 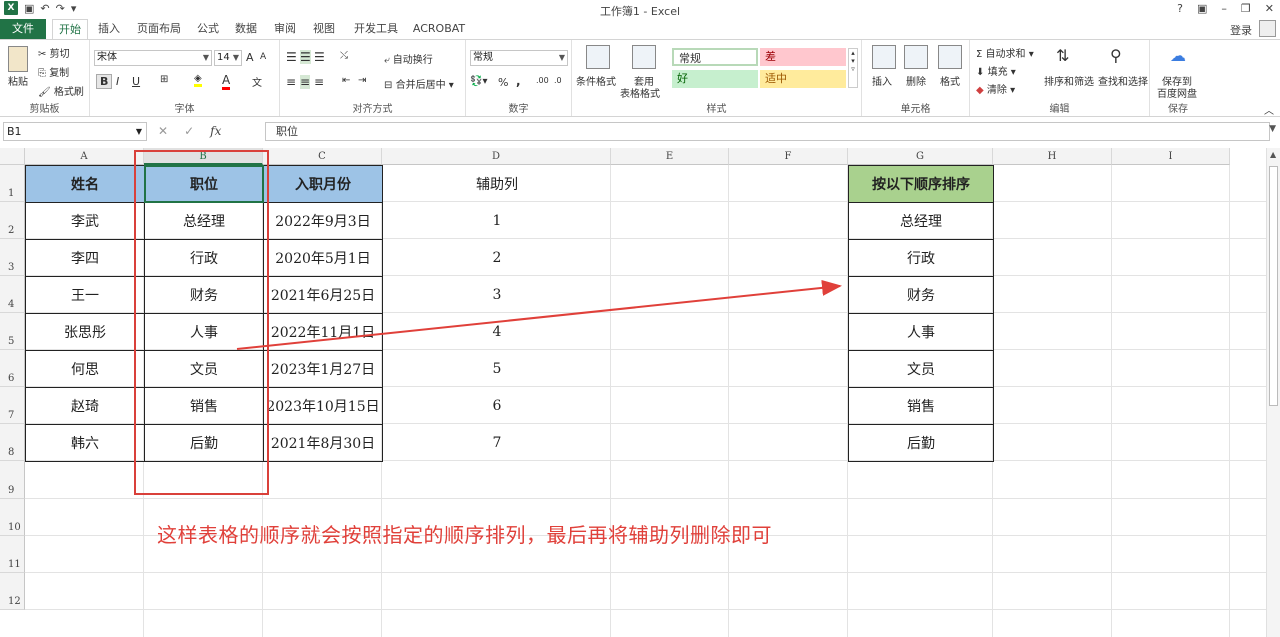 What do you see at coordinates (344, 55) in the screenshot?
I see `orientation-icon: ⤯` at bounding box center [344, 55].